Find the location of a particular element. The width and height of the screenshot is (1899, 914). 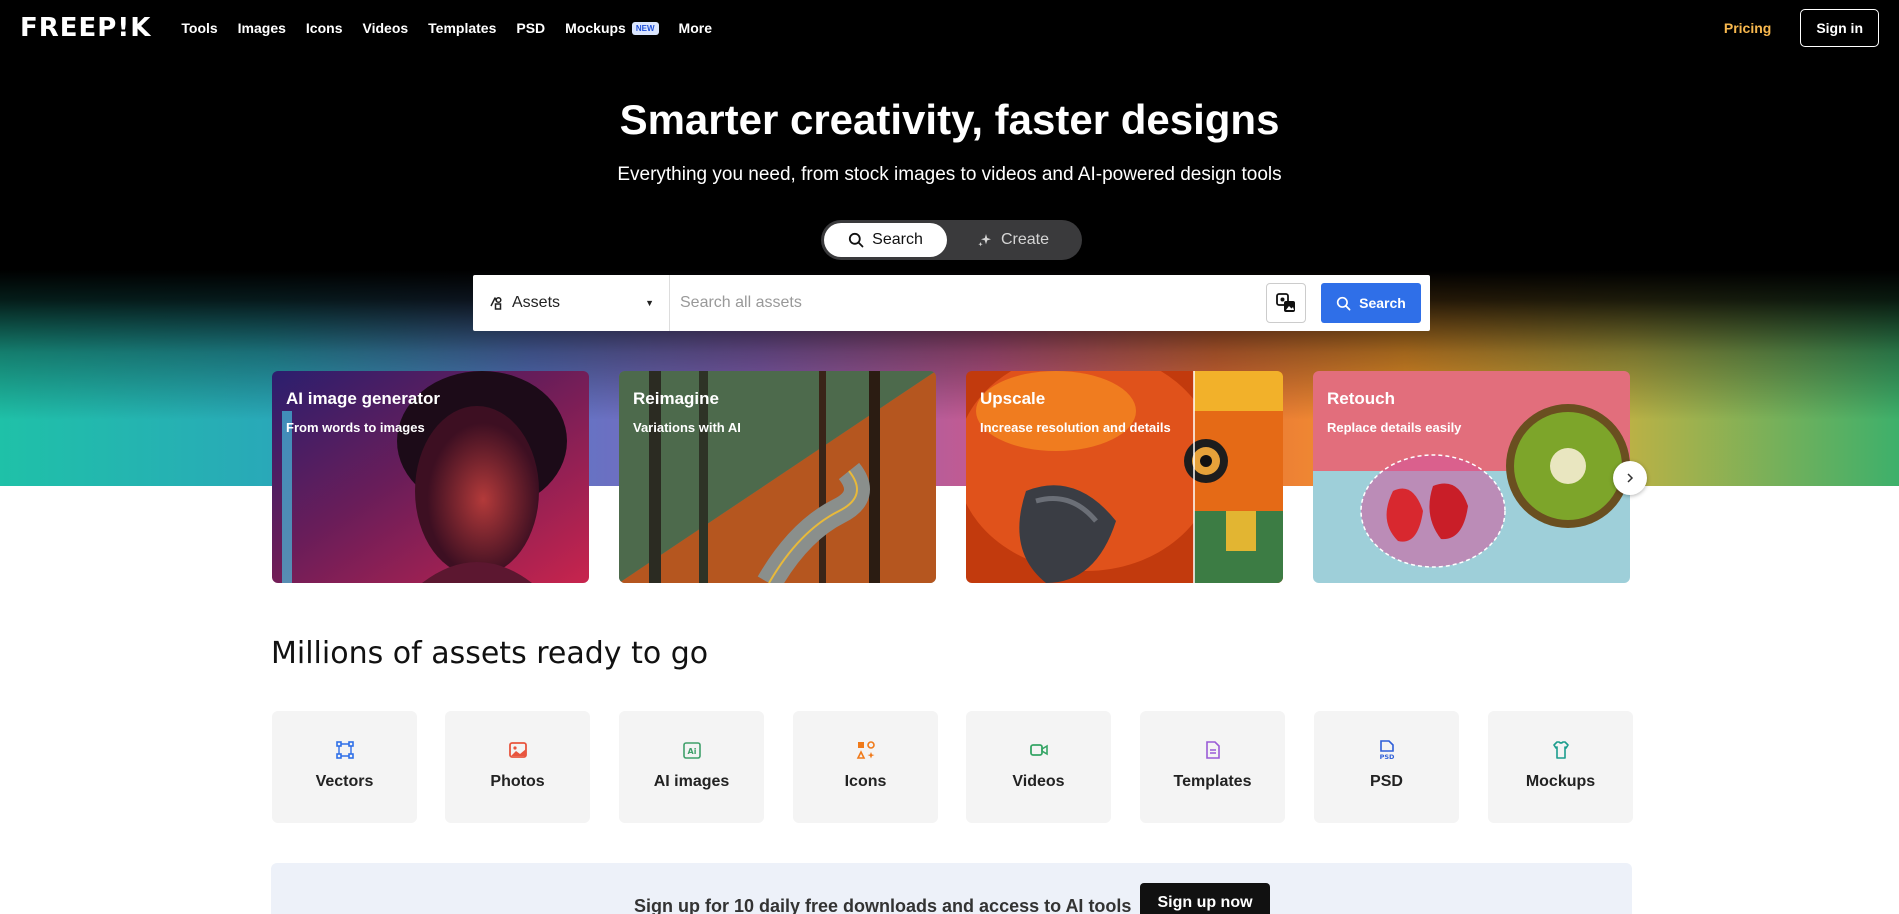

pricing-link: Pricing is located at coordinates (1747, 28).